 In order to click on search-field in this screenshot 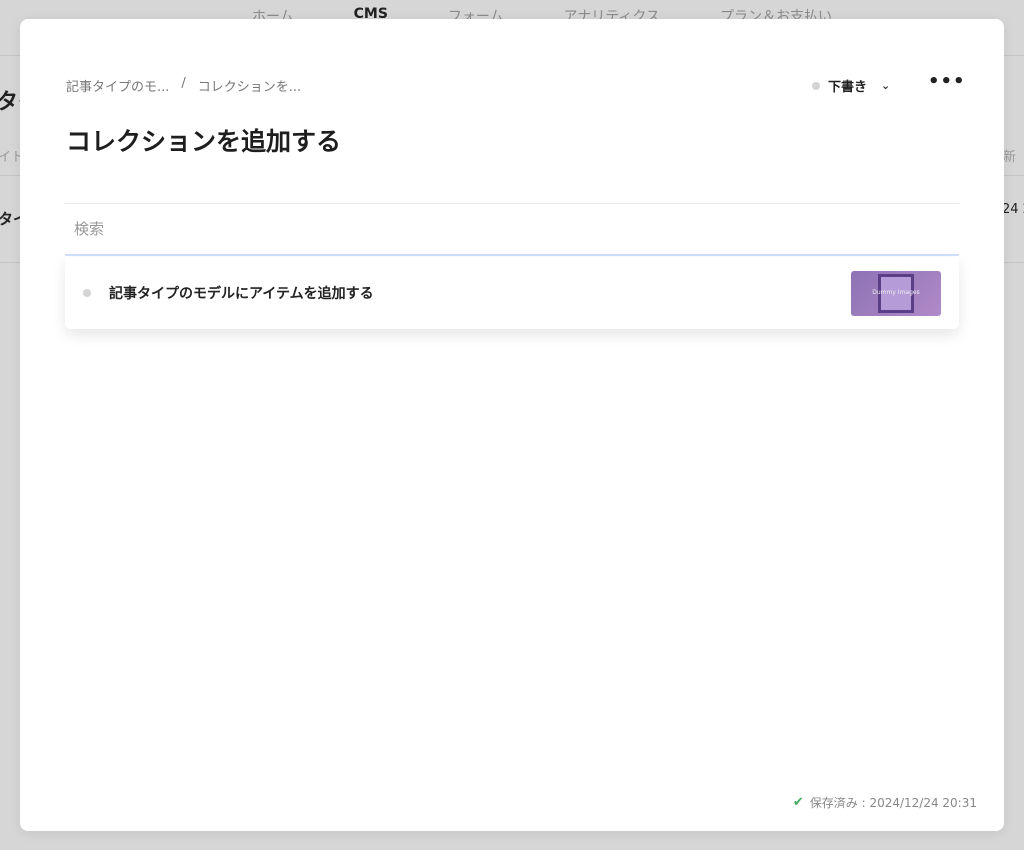, I will do `click(512, 229)`.